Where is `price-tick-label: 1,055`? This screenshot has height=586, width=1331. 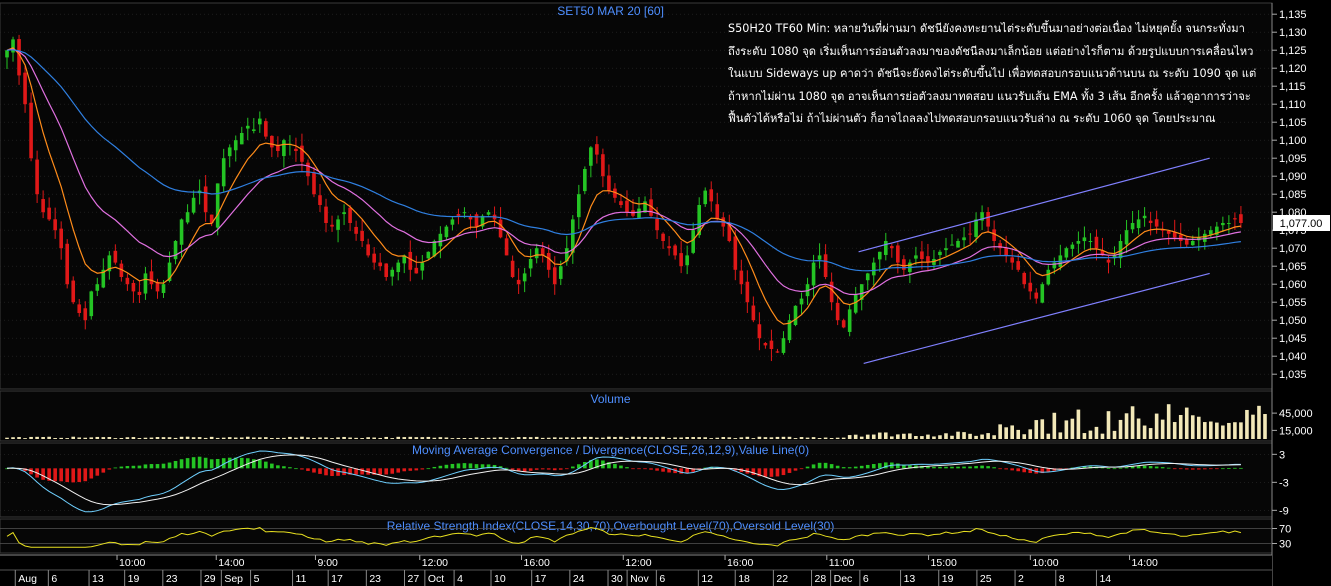
price-tick-label: 1,055 is located at coordinates (1293, 303).